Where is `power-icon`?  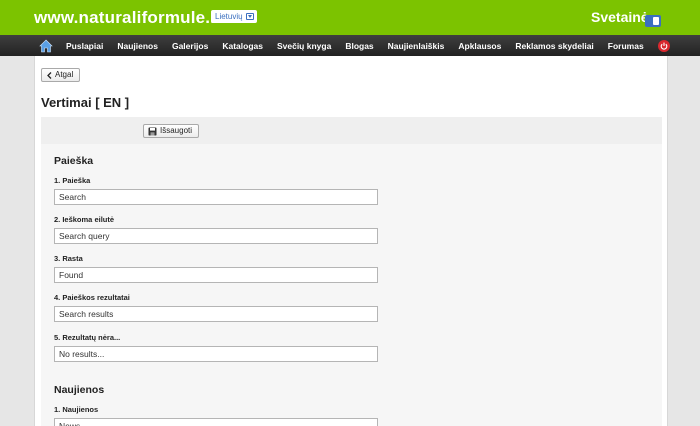
power-icon is located at coordinates (663, 45).